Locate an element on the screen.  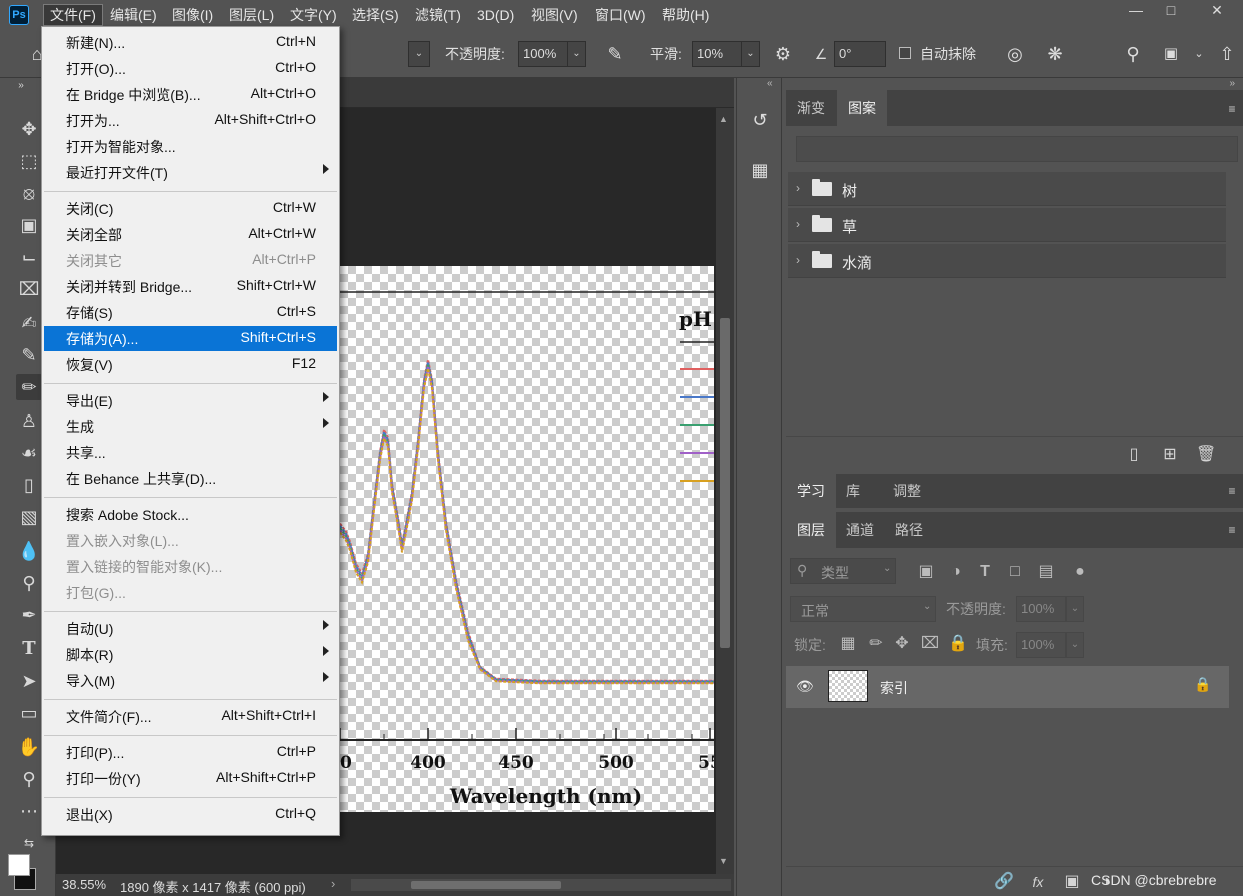
rectangle-tool-icon: ▭ is located at coordinates (29, 713).